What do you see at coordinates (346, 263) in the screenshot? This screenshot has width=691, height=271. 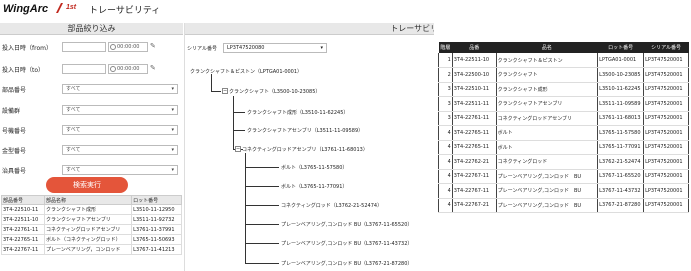 I see `tree-node: プレーンベアリング,コンロッド BU（L3767-21-87280）` at bounding box center [346, 263].